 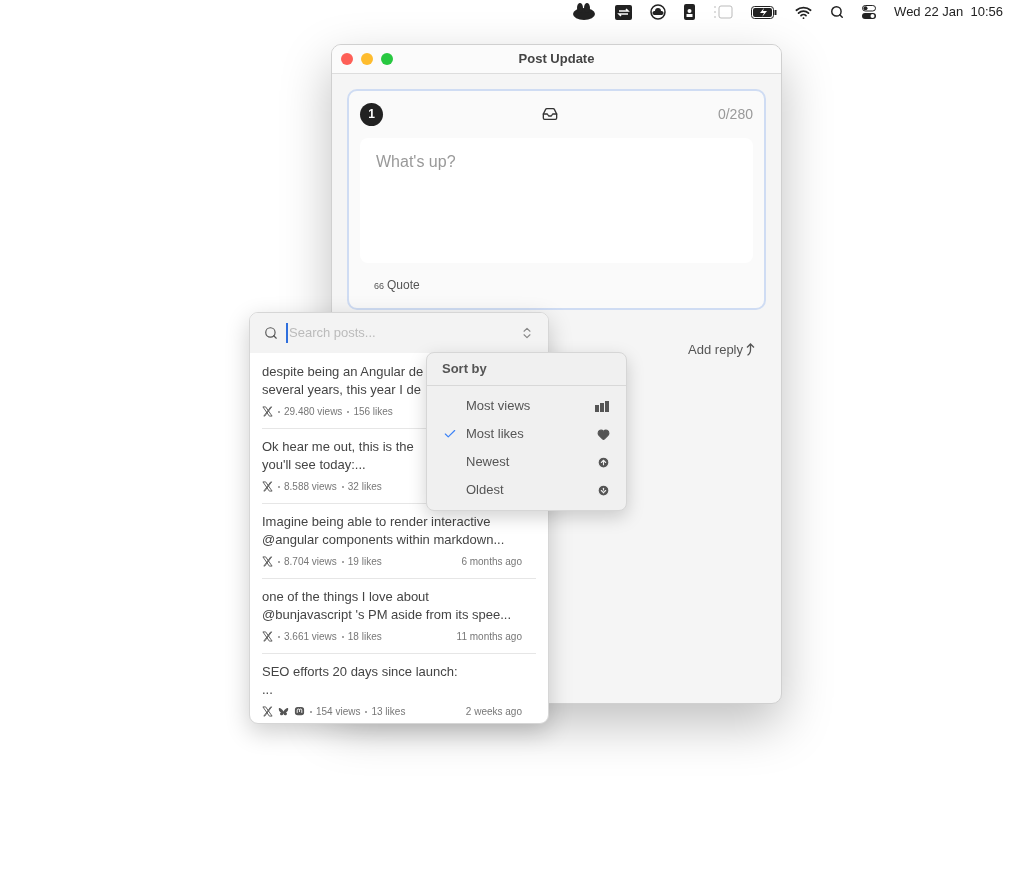 I want to click on sort-menu-title: Sort by, so click(x=464, y=369).